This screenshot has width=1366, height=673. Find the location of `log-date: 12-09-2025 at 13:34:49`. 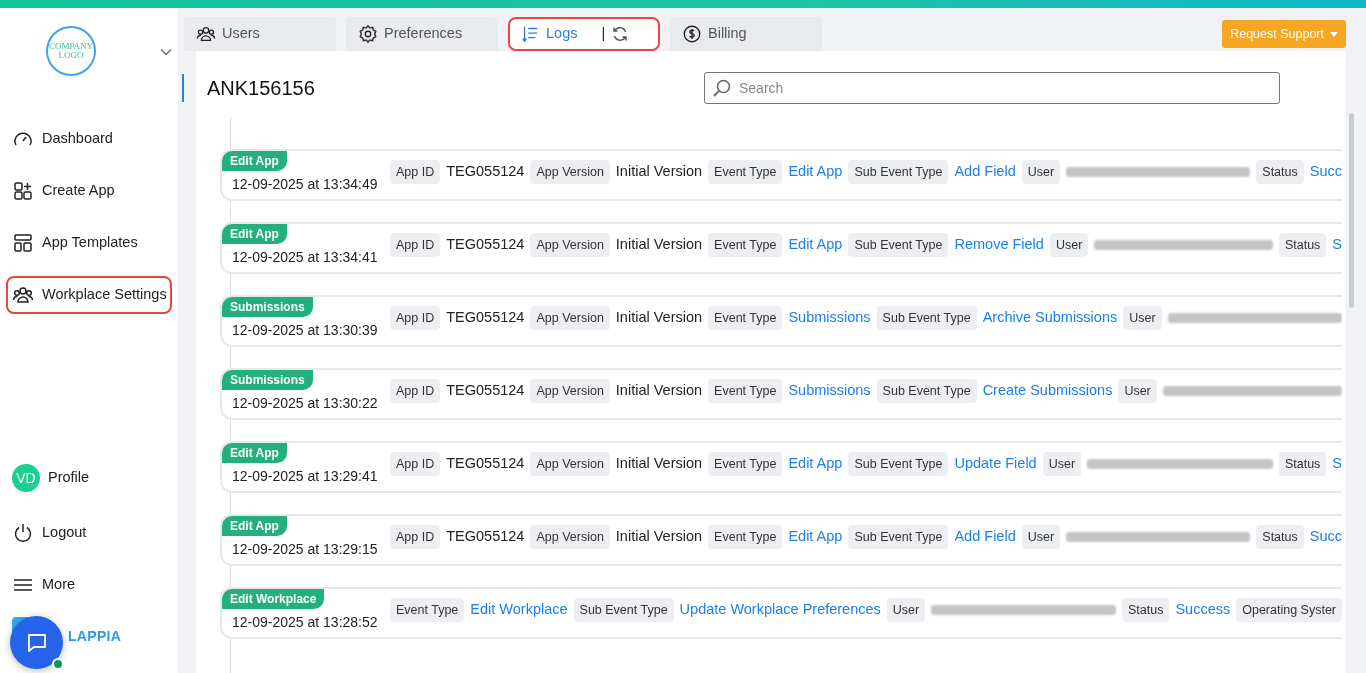

log-date: 12-09-2025 at 13:34:49 is located at coordinates (305, 184).